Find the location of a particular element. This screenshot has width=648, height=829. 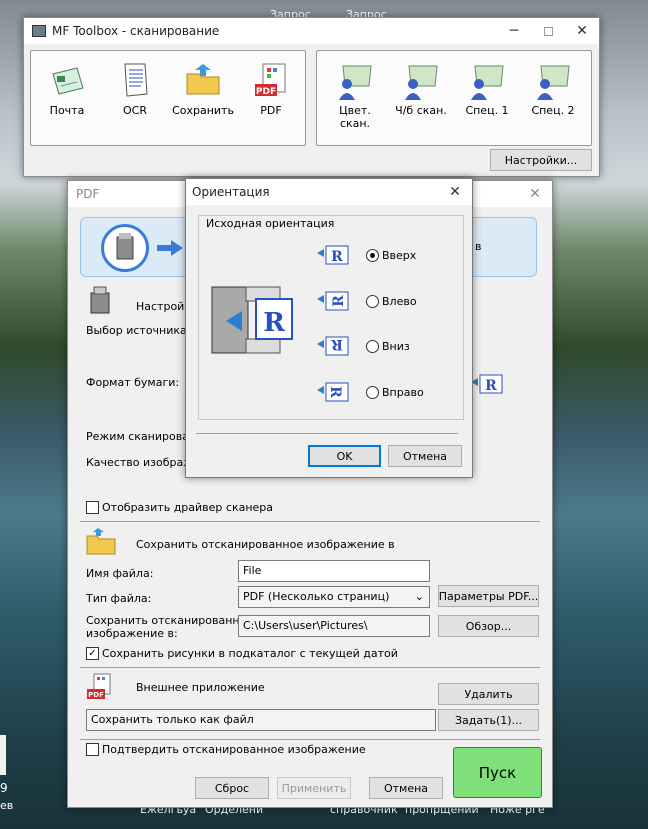

external-app-field: Сохранить только как файл is located at coordinates (261, 720).